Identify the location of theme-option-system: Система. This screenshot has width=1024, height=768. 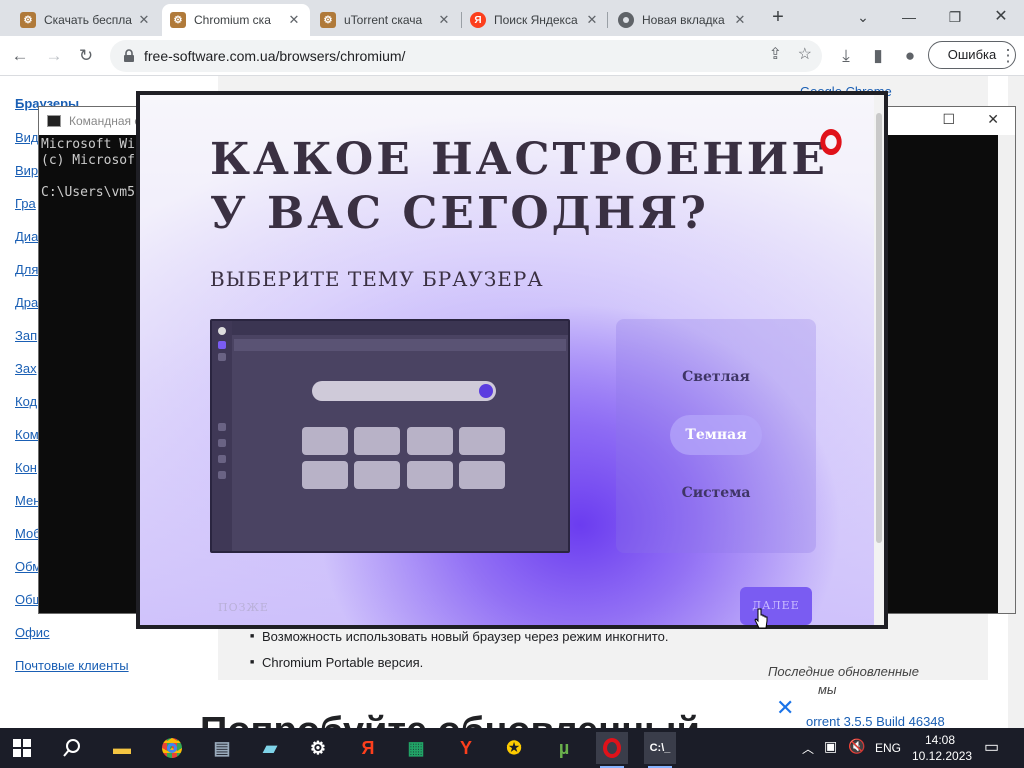
(716, 493).